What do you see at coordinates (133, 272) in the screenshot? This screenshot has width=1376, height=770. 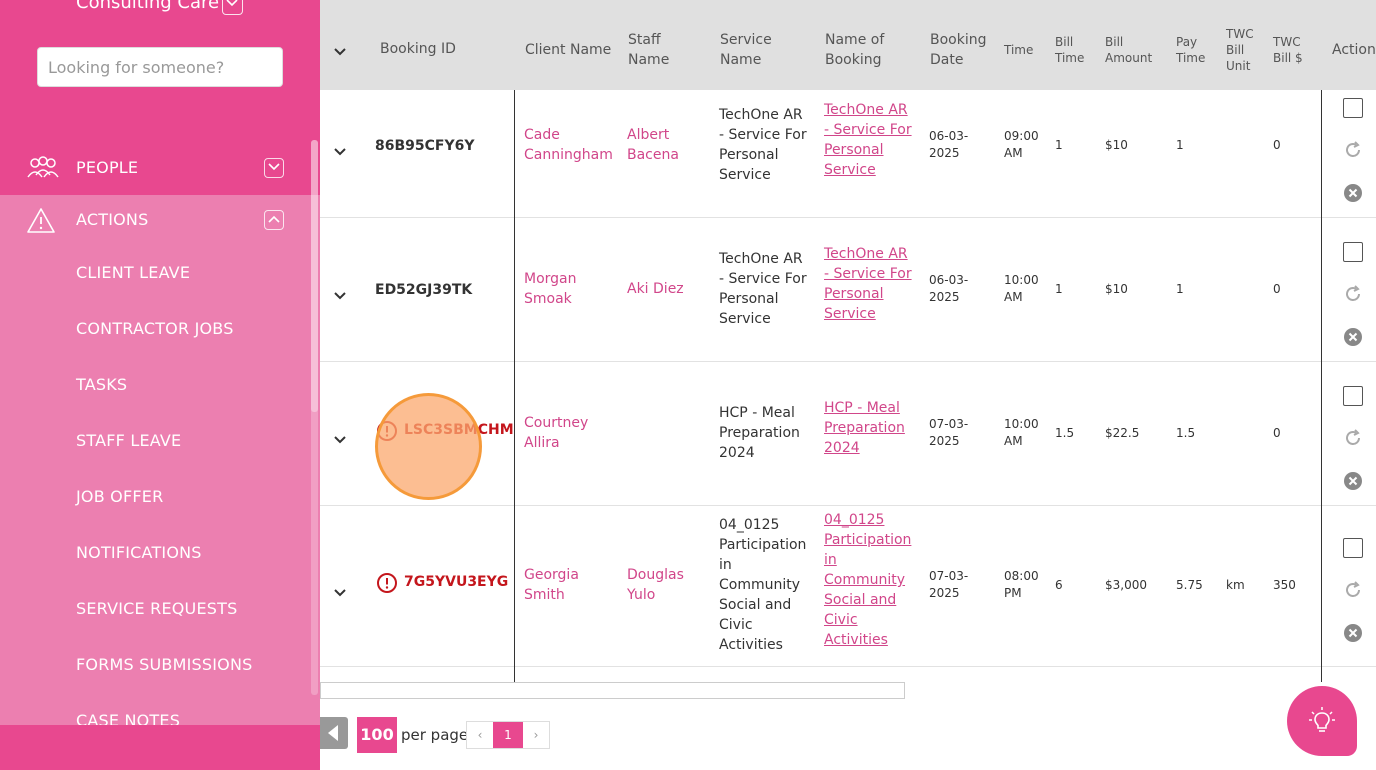 I see `sidebar-item-client-leave: CLIENT LEAVE` at bounding box center [133, 272].